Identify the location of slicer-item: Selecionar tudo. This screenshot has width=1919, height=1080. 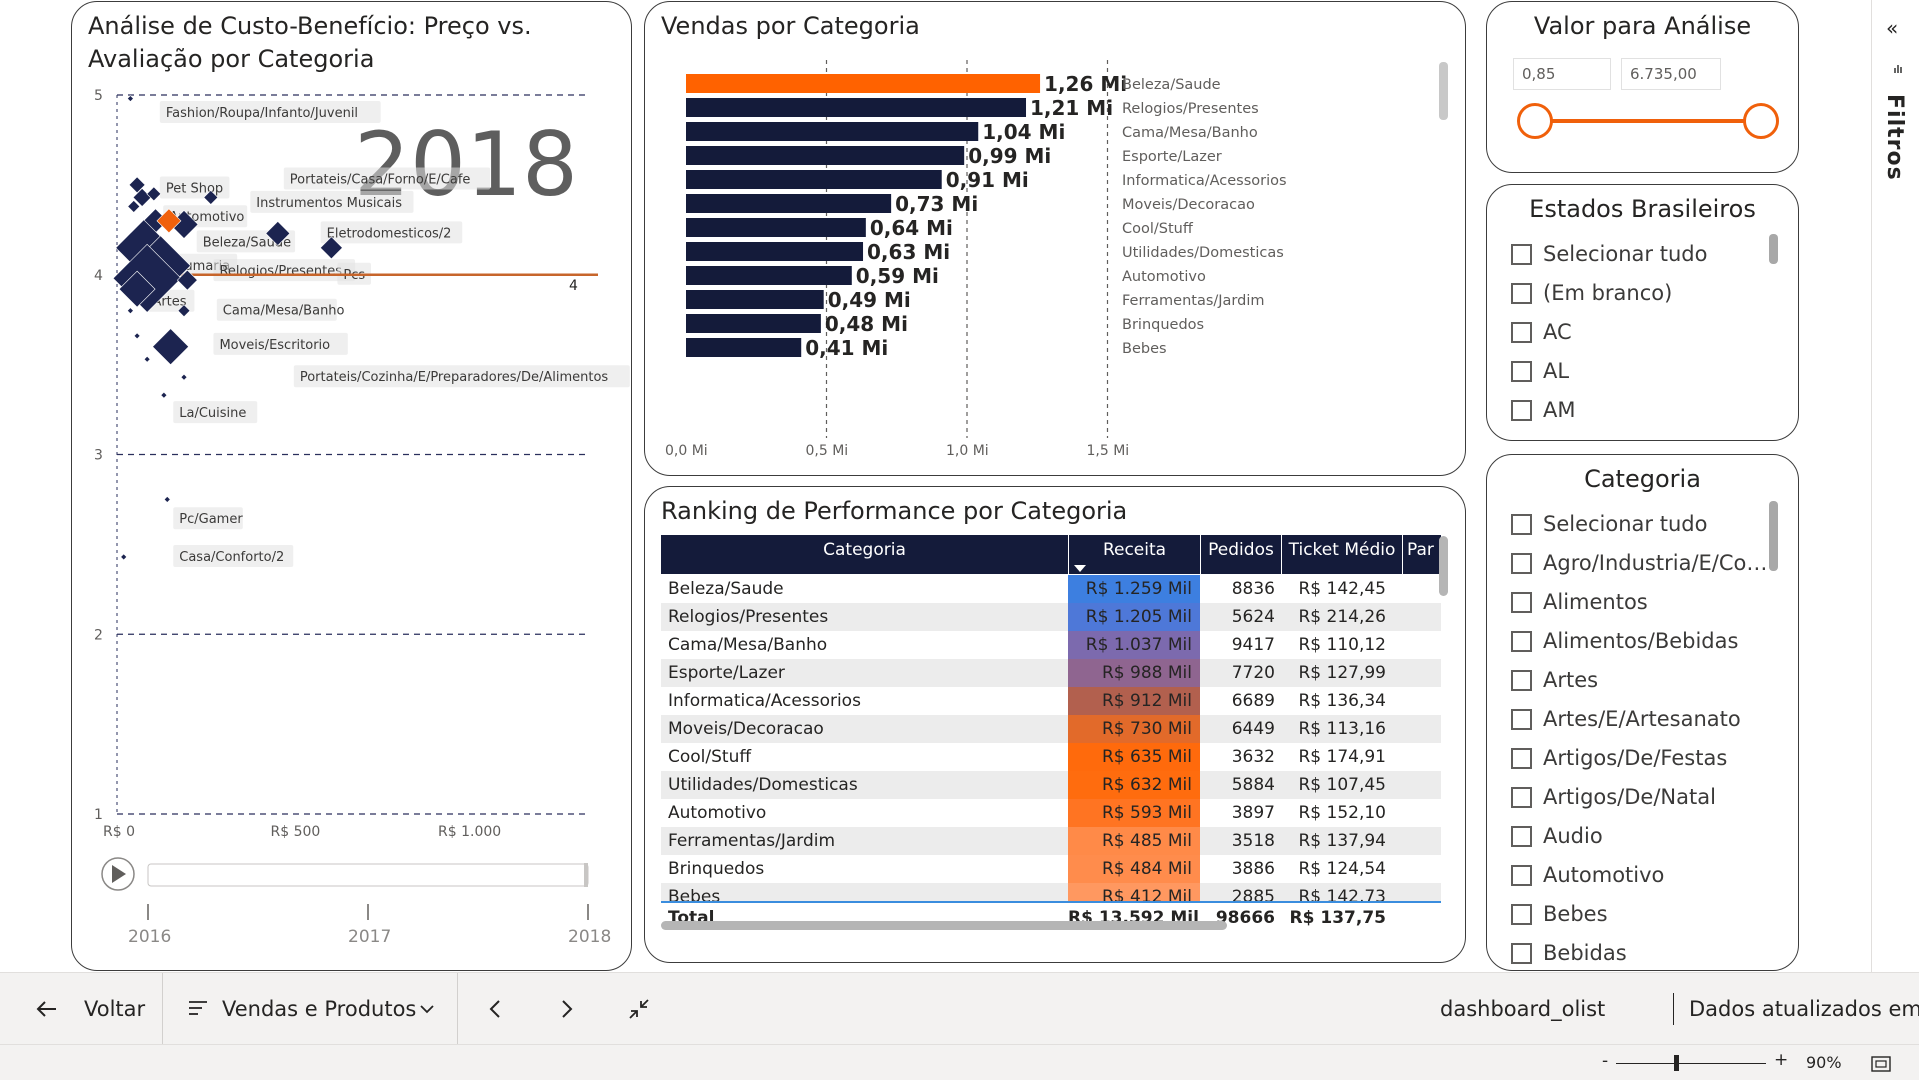
(1639, 254).